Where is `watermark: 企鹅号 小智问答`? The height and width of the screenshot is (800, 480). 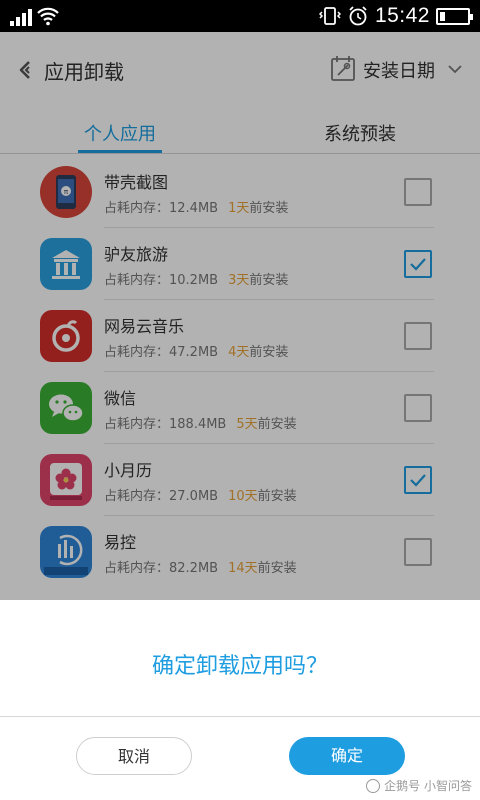
watermark: 企鹅号 小智问答 is located at coordinates (419, 785).